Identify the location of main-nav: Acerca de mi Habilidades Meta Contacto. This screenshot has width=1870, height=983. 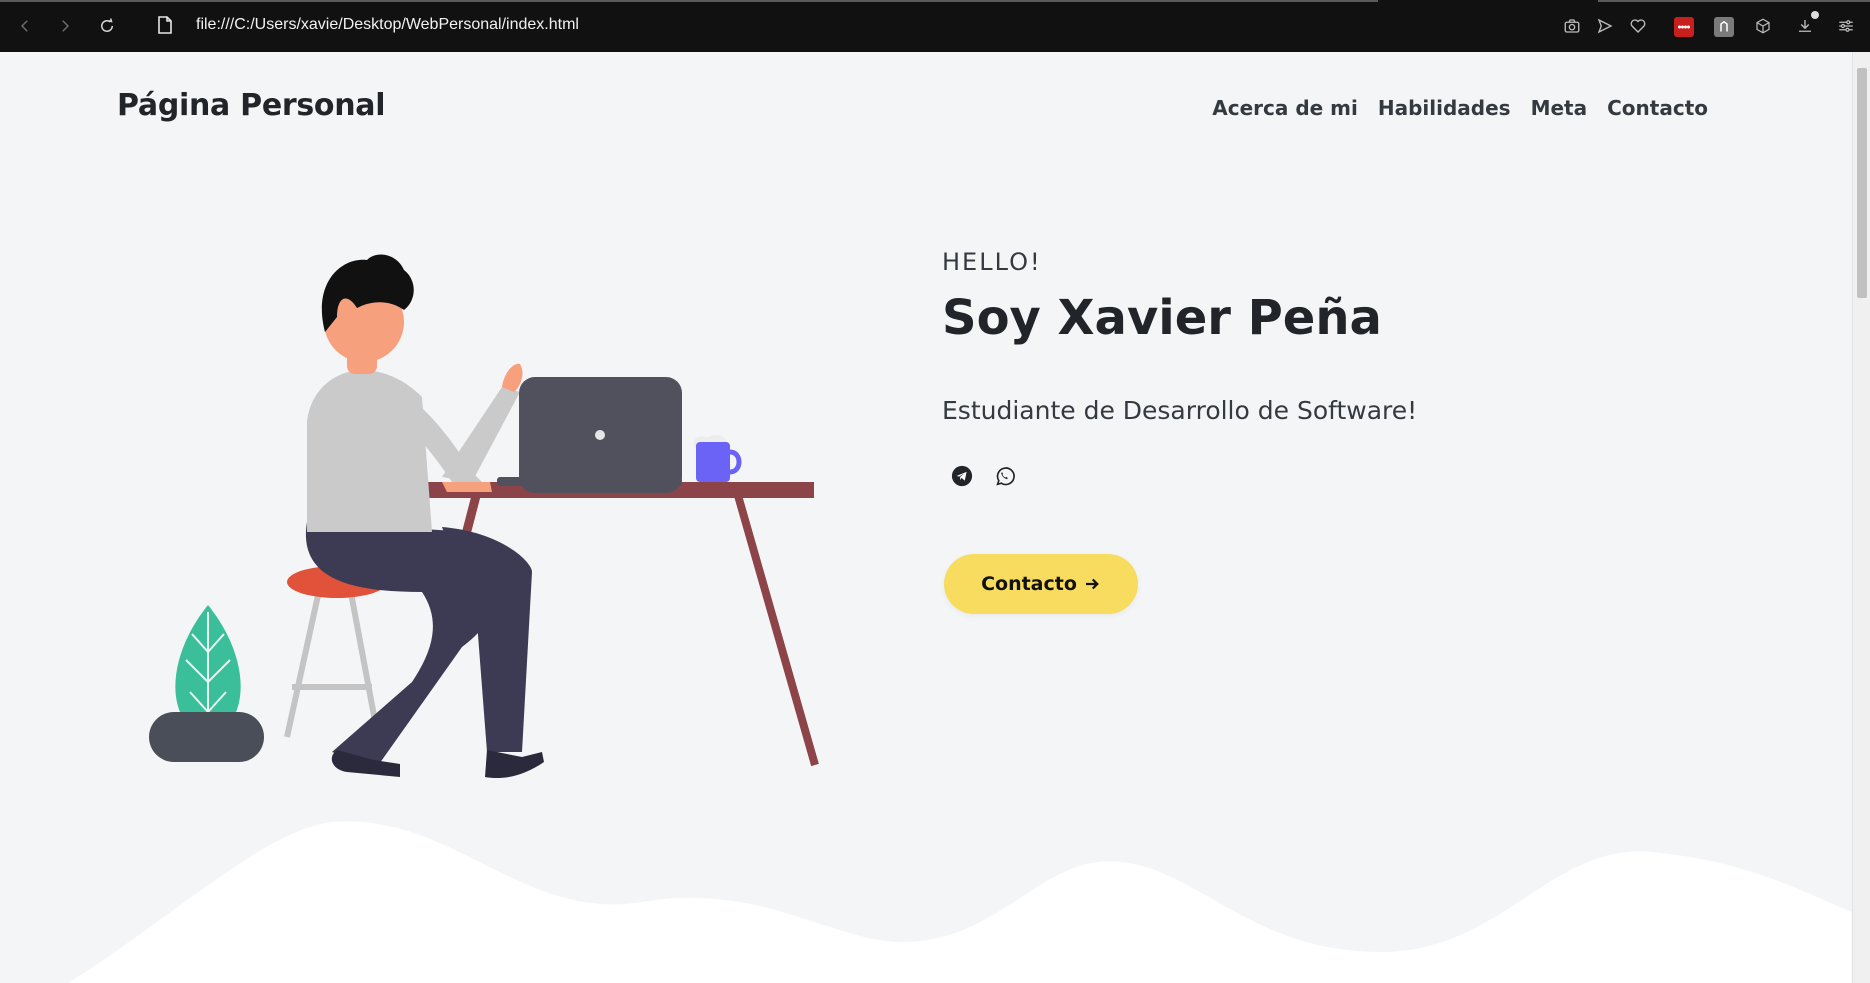
(1460, 108).